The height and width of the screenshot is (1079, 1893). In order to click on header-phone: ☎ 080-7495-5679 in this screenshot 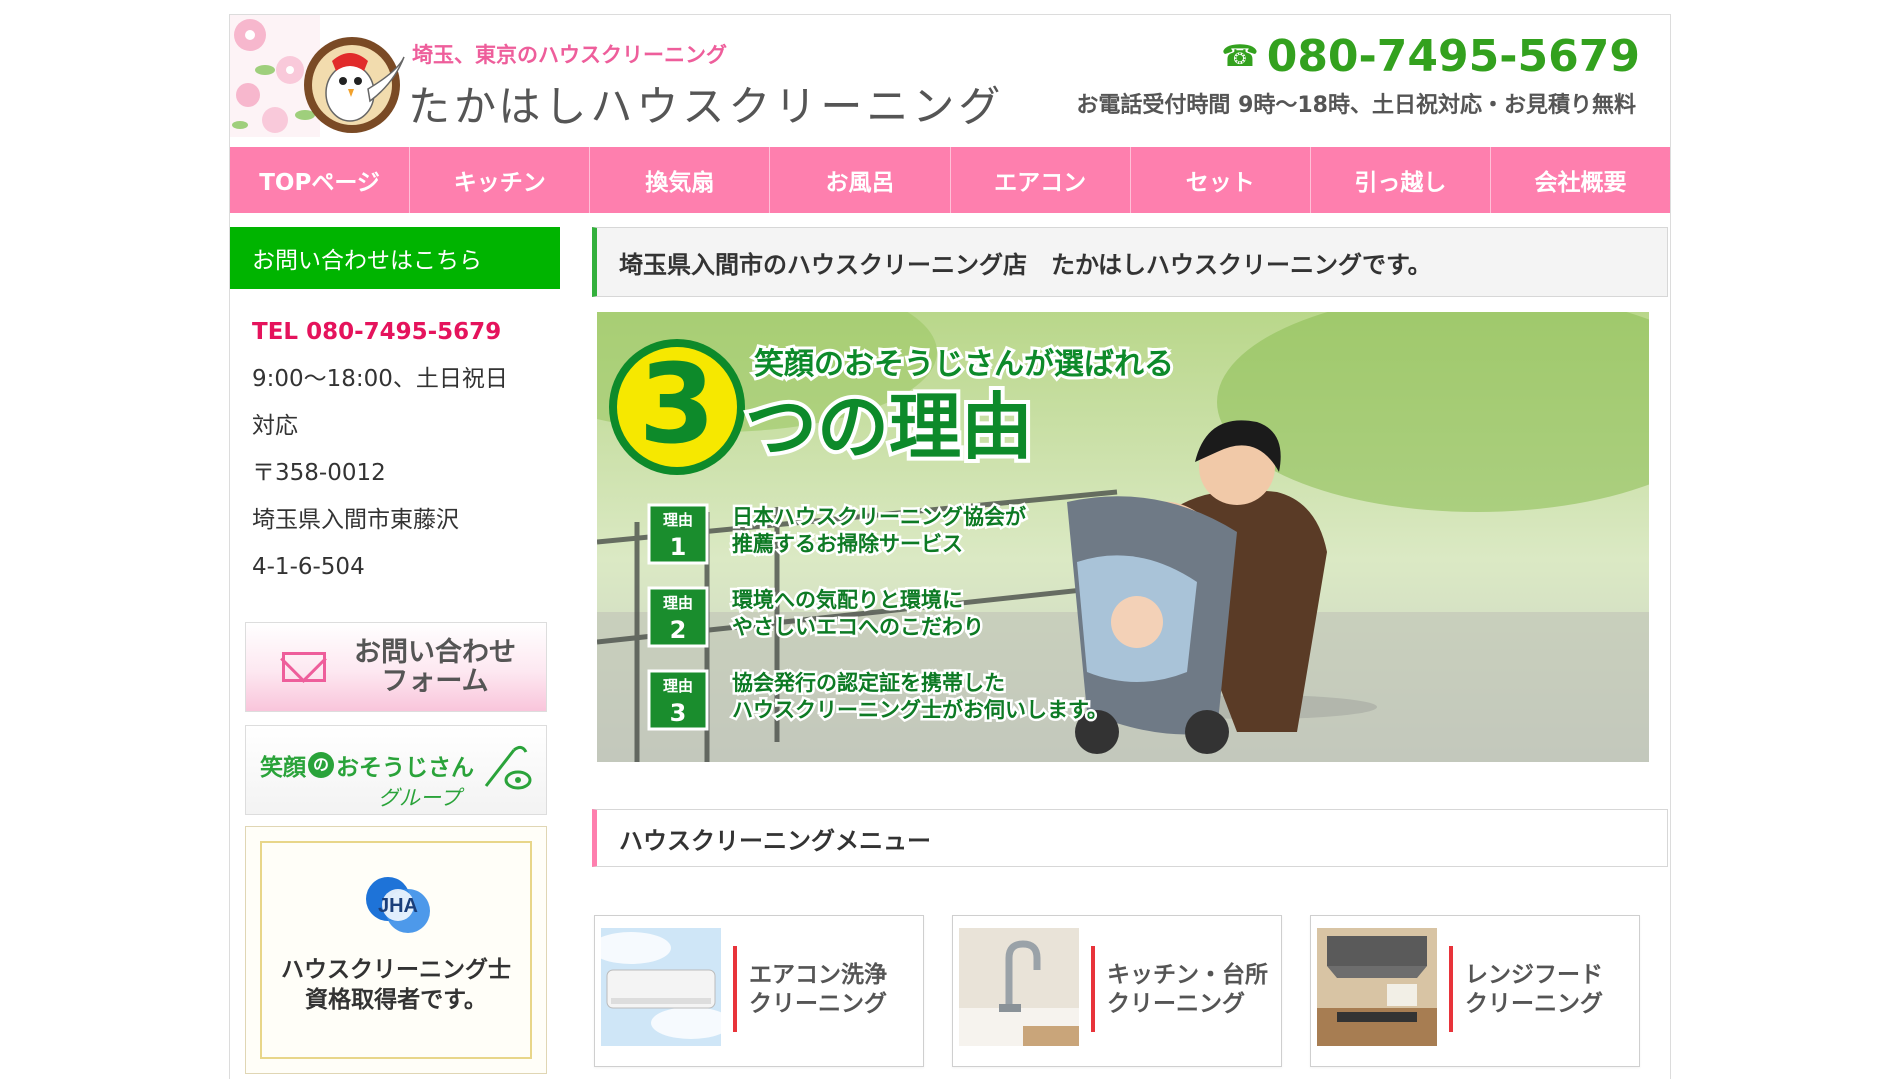, I will do `click(1430, 56)`.